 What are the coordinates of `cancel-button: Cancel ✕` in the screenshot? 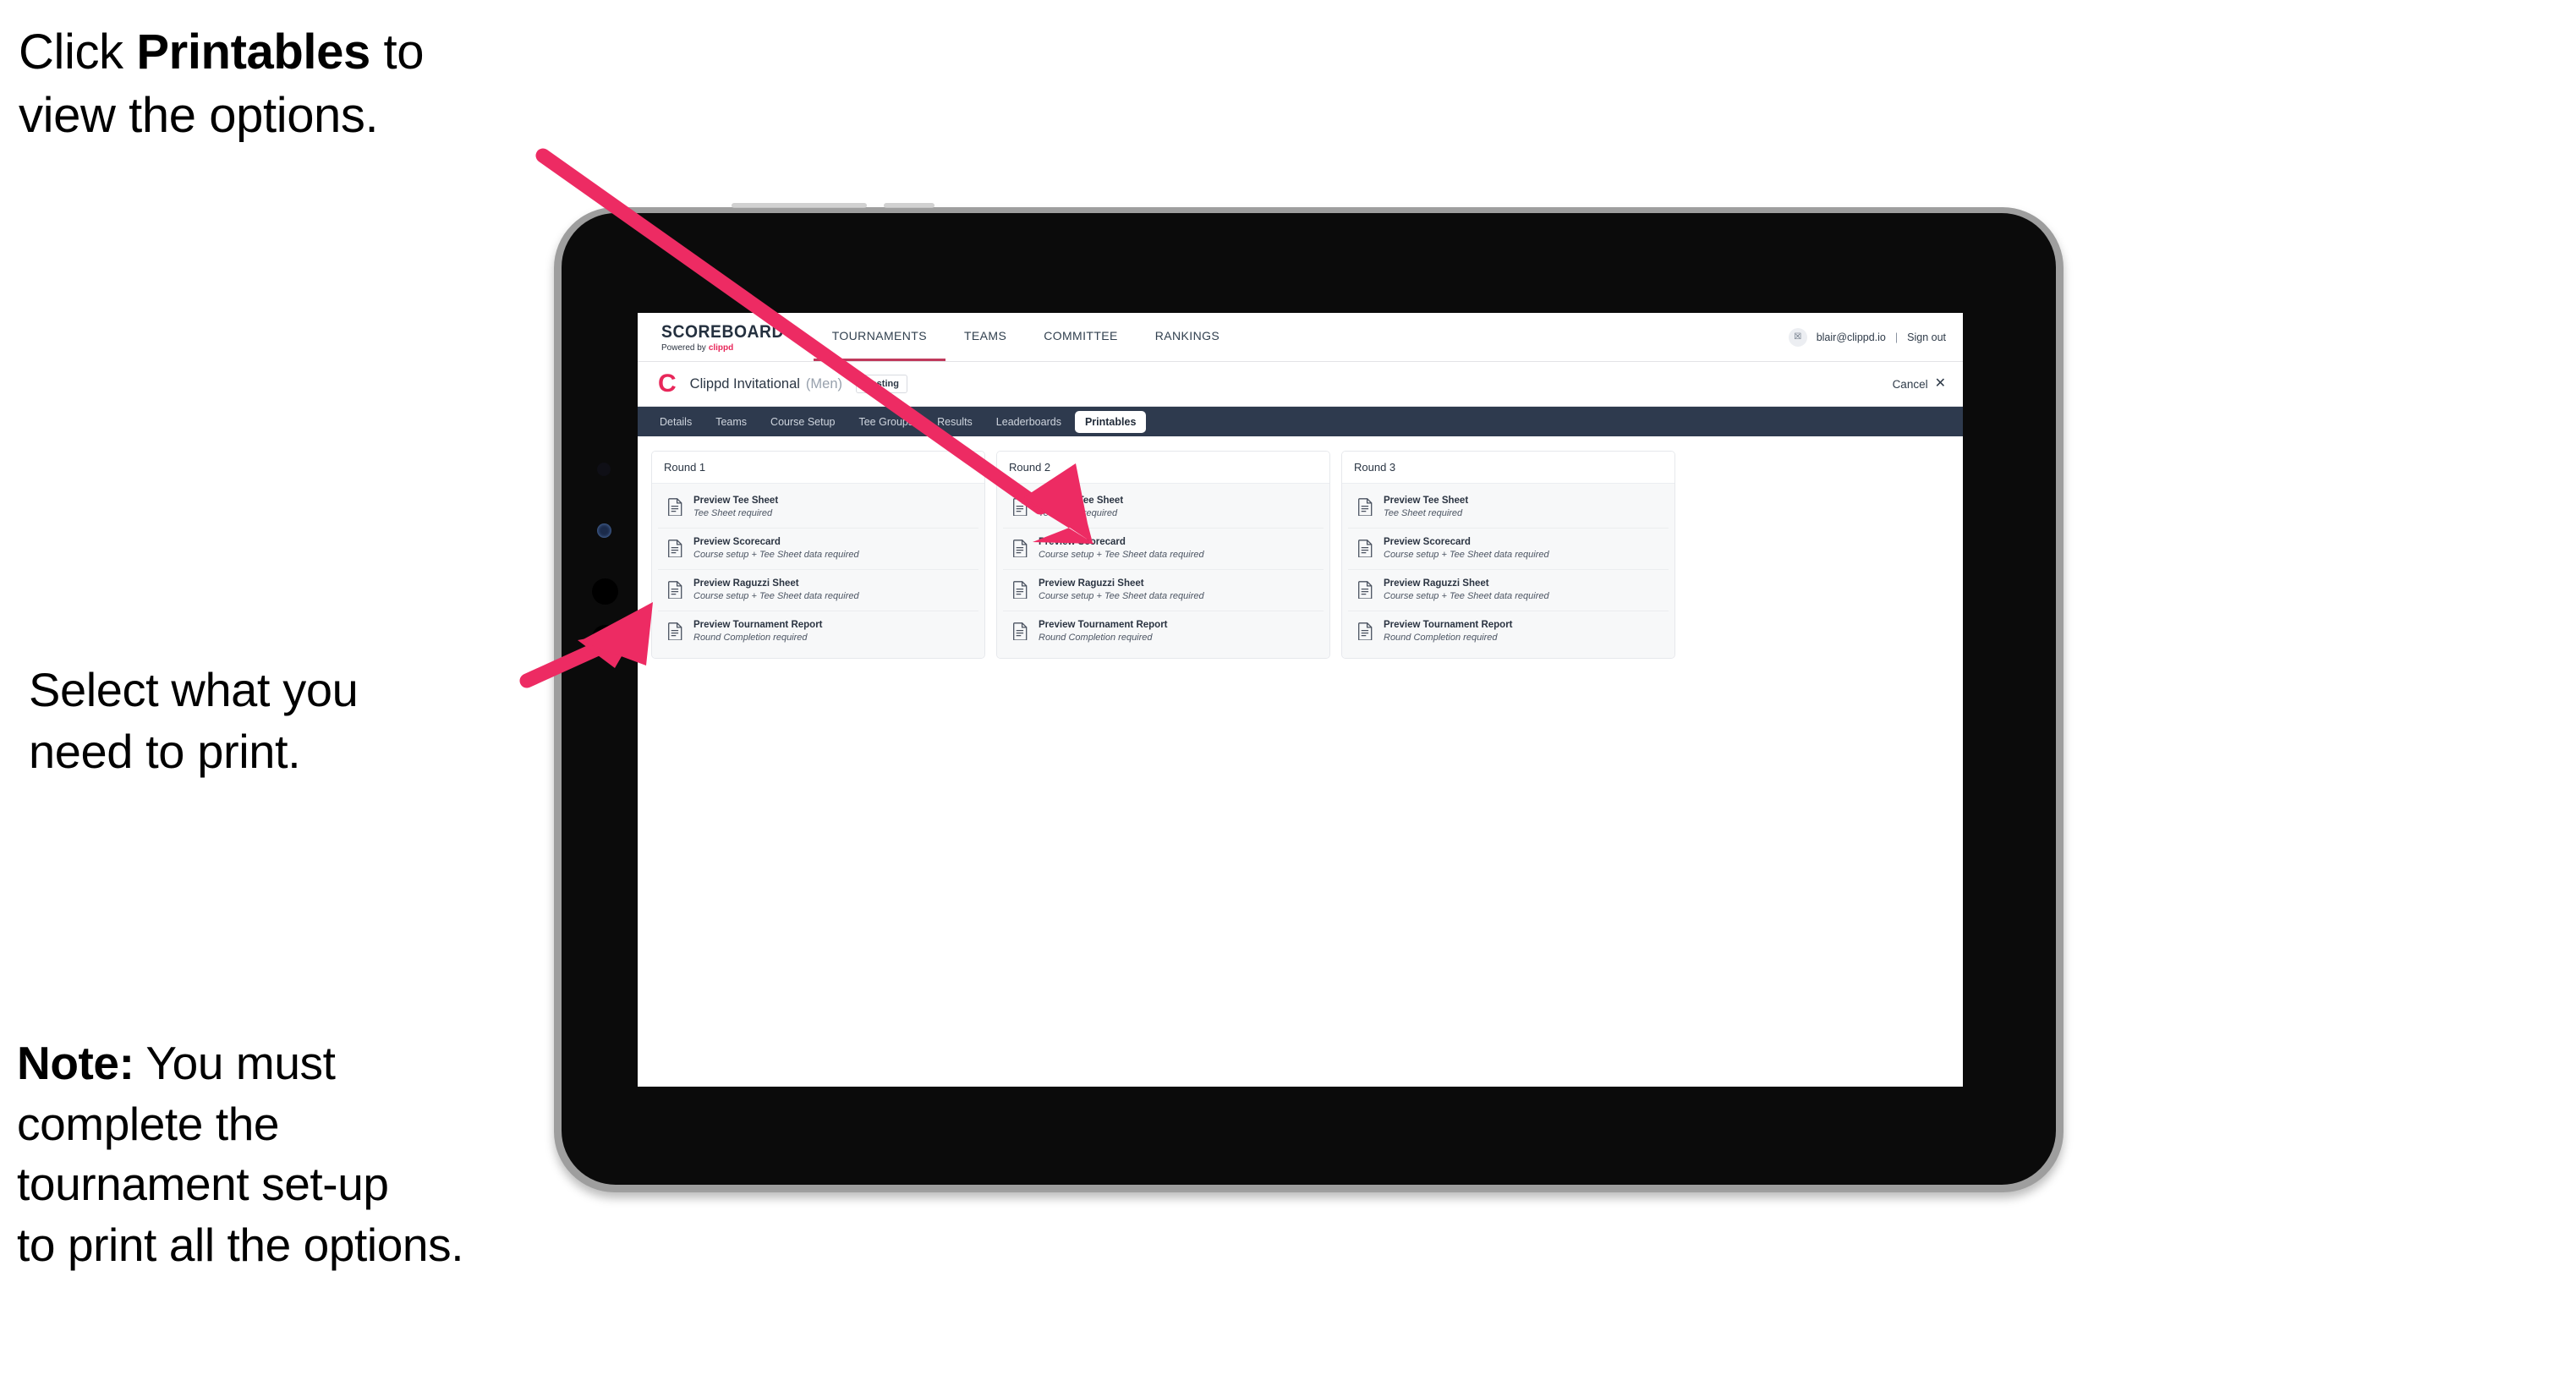 It's located at (1919, 384).